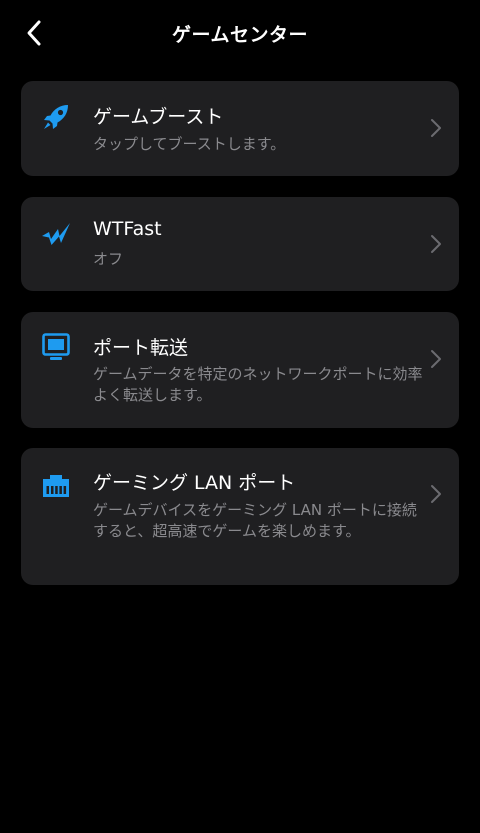  I want to click on rocket-icon, so click(56, 117).